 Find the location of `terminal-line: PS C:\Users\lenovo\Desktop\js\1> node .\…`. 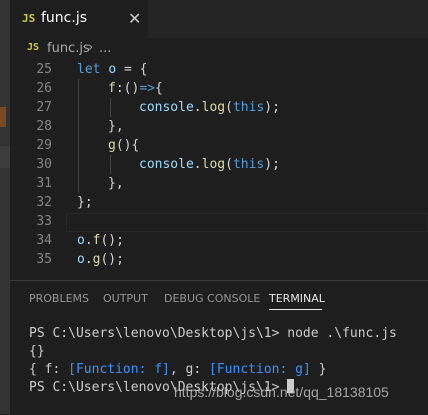

terminal-line: PS C:\Users\lenovo\Desktop\js\1> node .\… is located at coordinates (213, 333).